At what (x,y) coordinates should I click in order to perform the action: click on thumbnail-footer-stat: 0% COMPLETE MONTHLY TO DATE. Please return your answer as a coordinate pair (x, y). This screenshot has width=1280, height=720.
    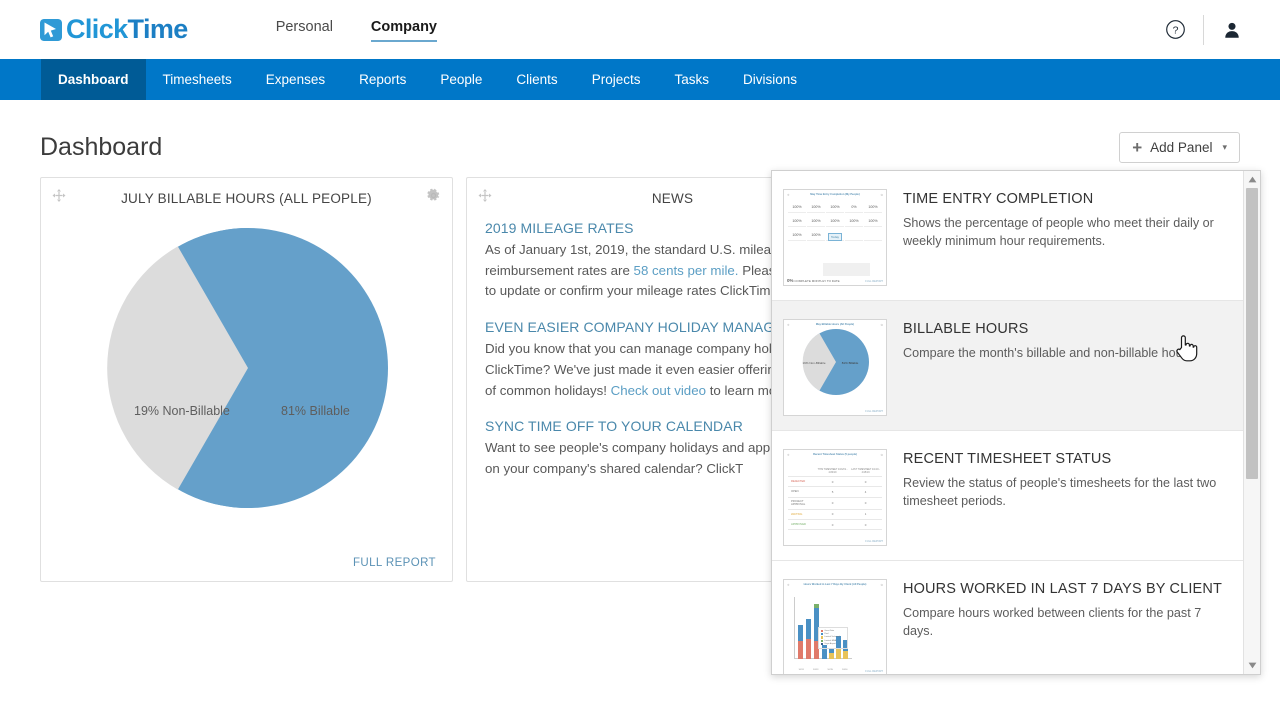
    Looking at the image, I should click on (813, 280).